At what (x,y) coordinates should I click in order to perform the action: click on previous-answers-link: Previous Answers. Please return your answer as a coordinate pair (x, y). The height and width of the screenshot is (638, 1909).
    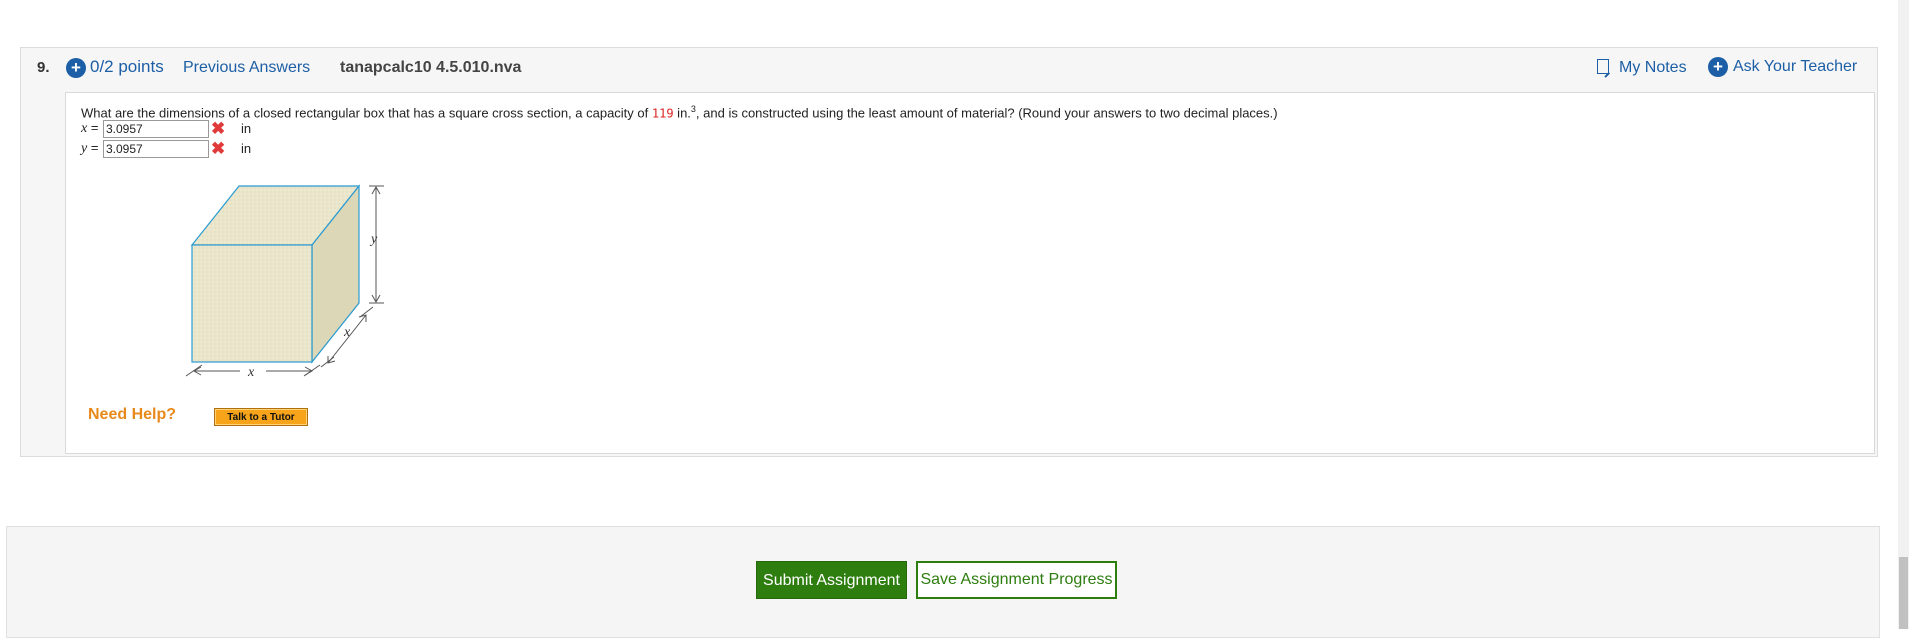
    Looking at the image, I should click on (246, 68).